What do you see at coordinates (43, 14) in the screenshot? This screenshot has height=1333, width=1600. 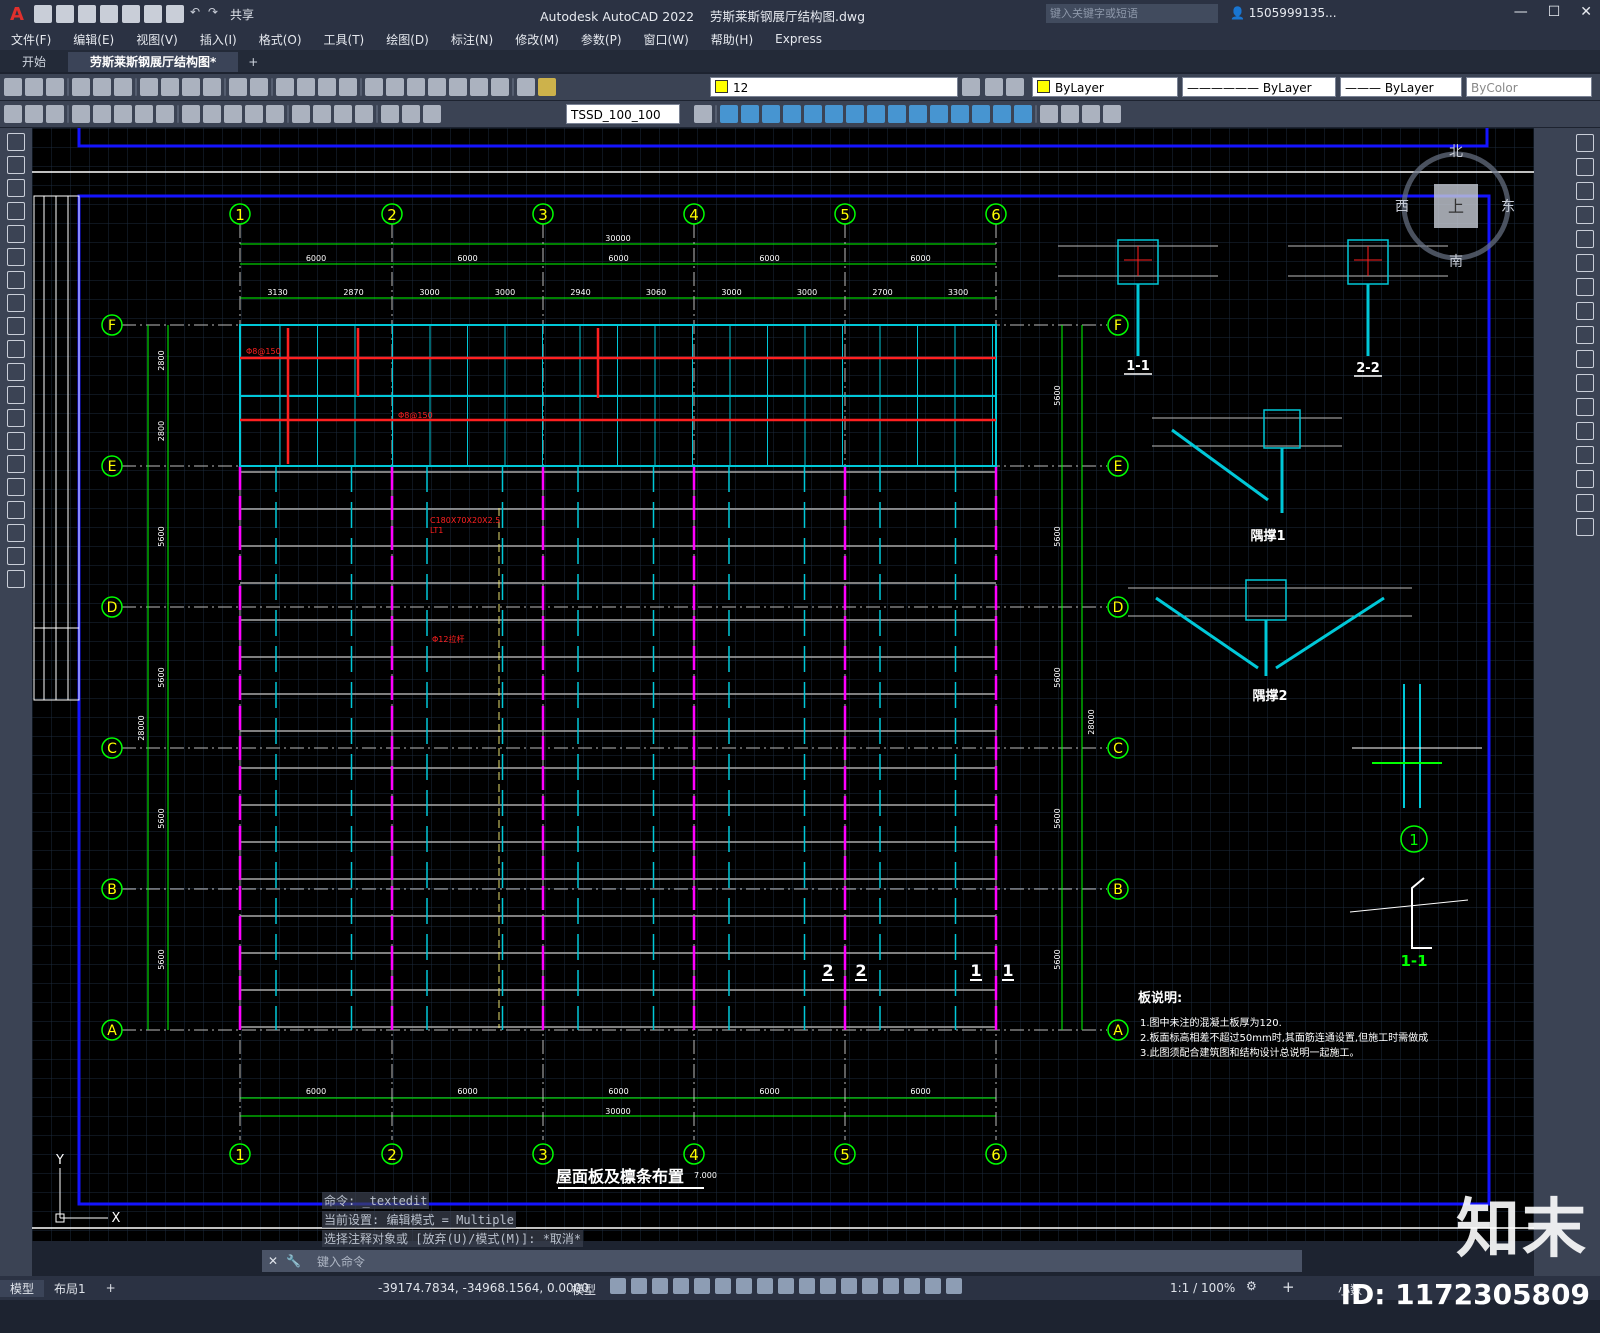 I see `new-file-icon` at bounding box center [43, 14].